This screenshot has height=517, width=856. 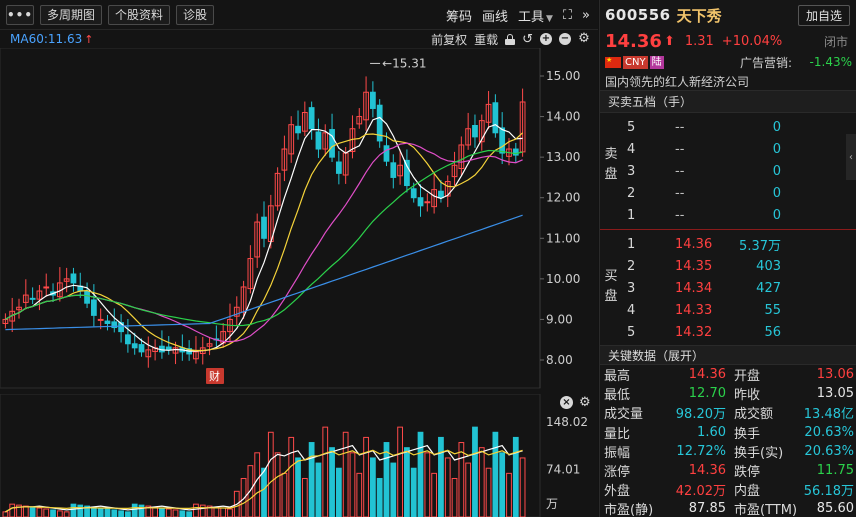 What do you see at coordinates (728, 171) in the screenshot?
I see `ask-row: 3 -- 0` at bounding box center [728, 171].